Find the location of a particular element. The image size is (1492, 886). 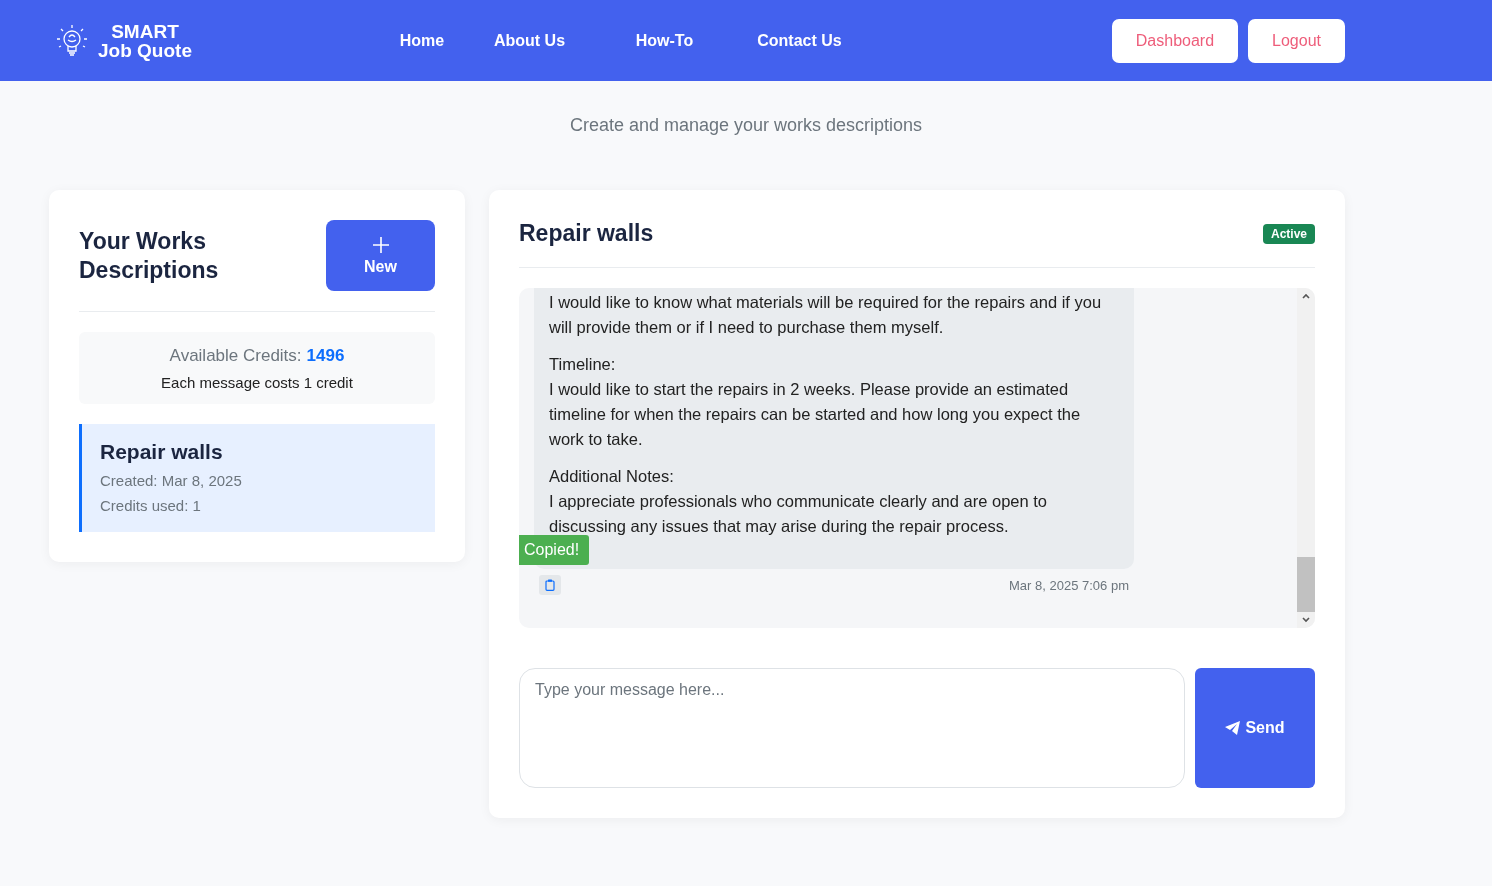

nav-button: Dashboard is located at coordinates (1175, 40).